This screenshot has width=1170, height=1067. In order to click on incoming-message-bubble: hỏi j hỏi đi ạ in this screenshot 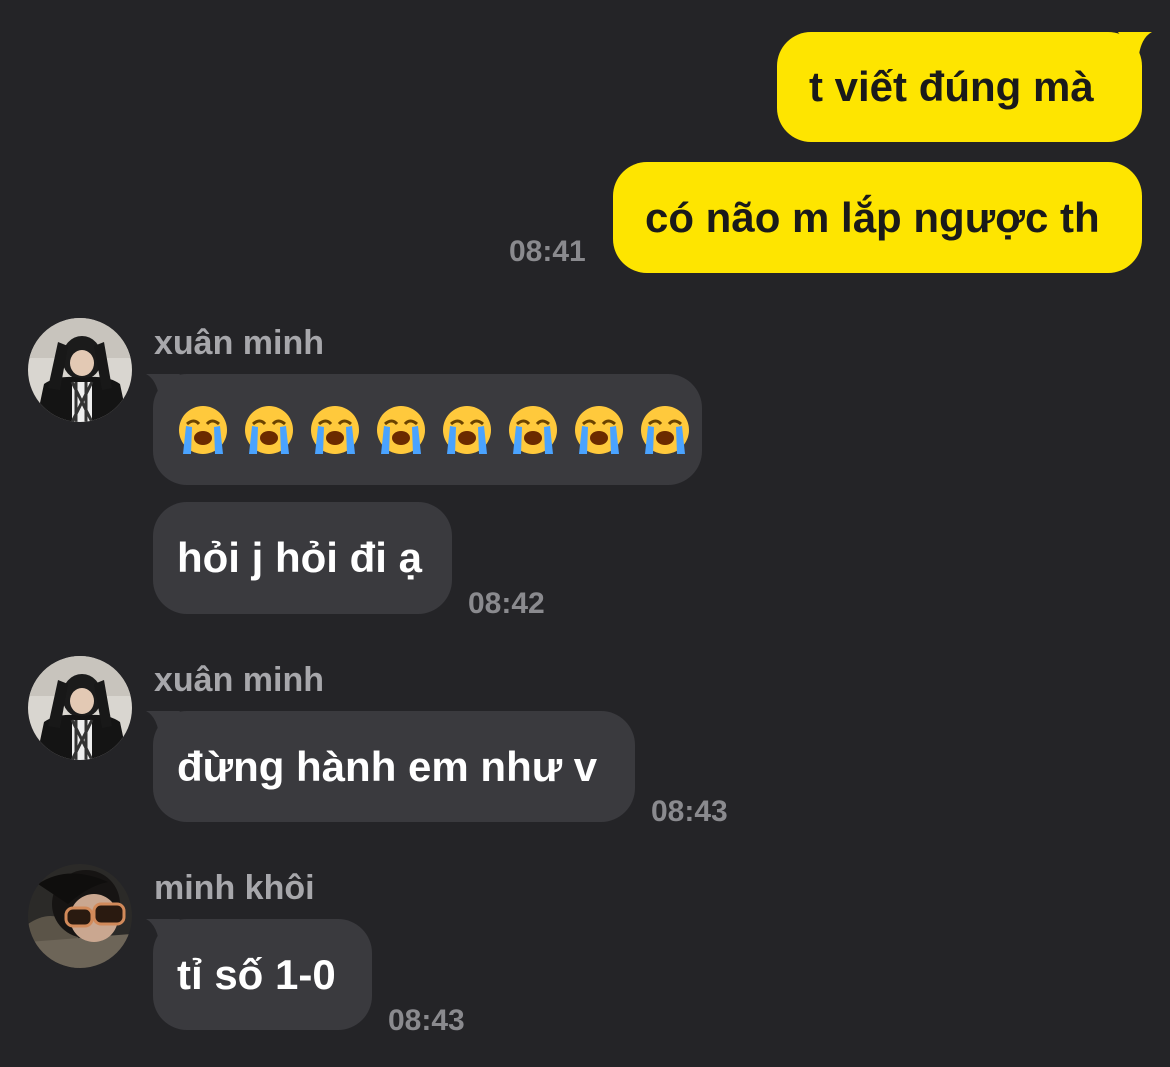, I will do `click(302, 558)`.